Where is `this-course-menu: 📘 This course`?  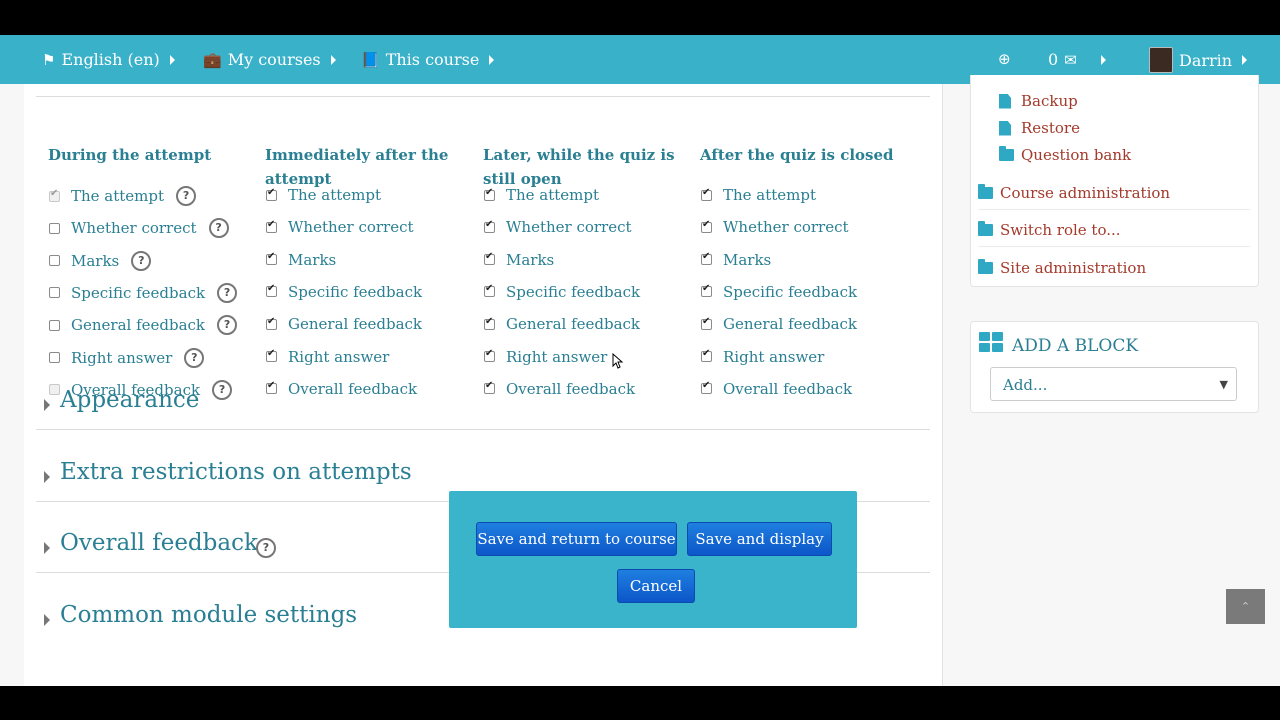 this-course-menu: 📘 This course is located at coordinates (428, 59).